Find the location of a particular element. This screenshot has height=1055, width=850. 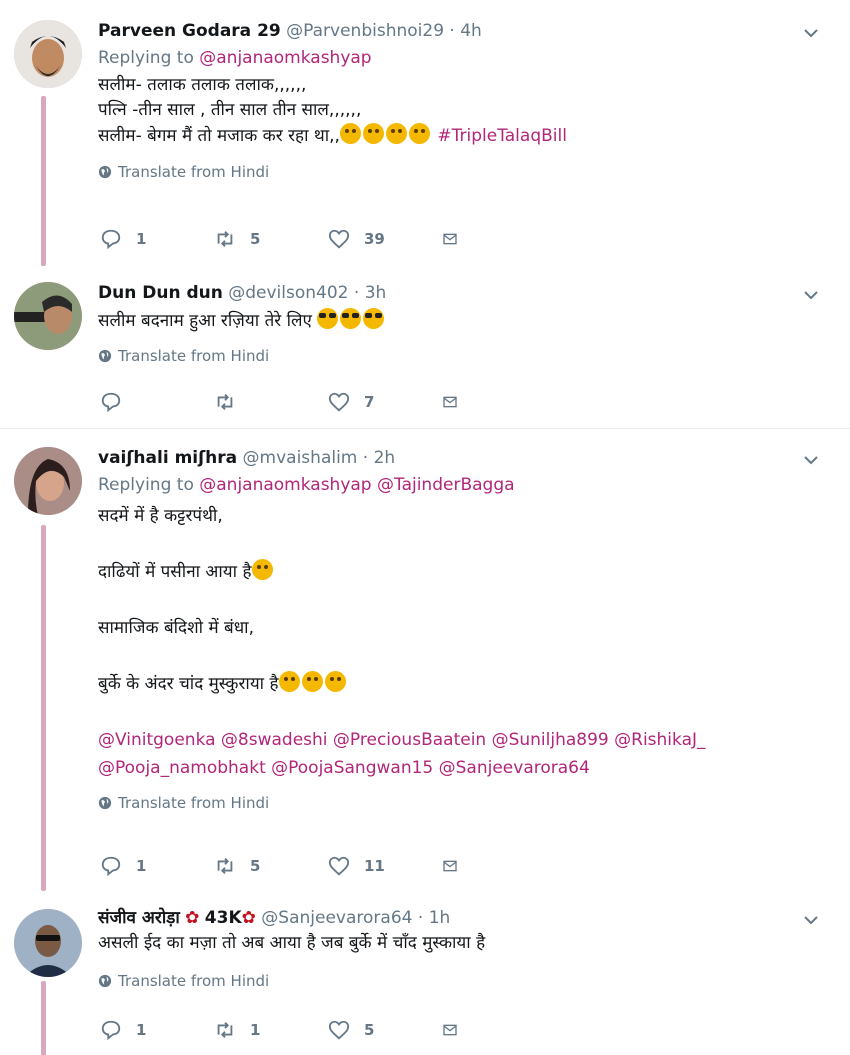

retweet-count: 5 is located at coordinates (255, 866).